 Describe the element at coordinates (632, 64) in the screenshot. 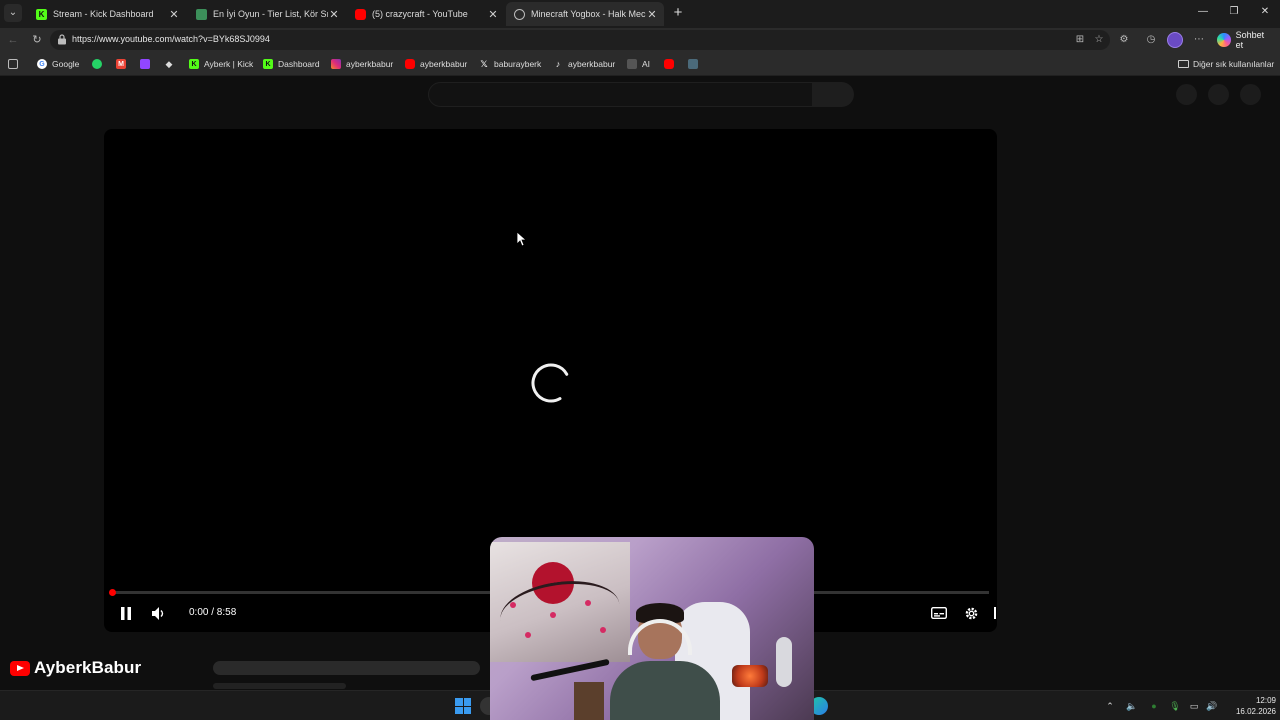

I see `ai-icon` at that location.